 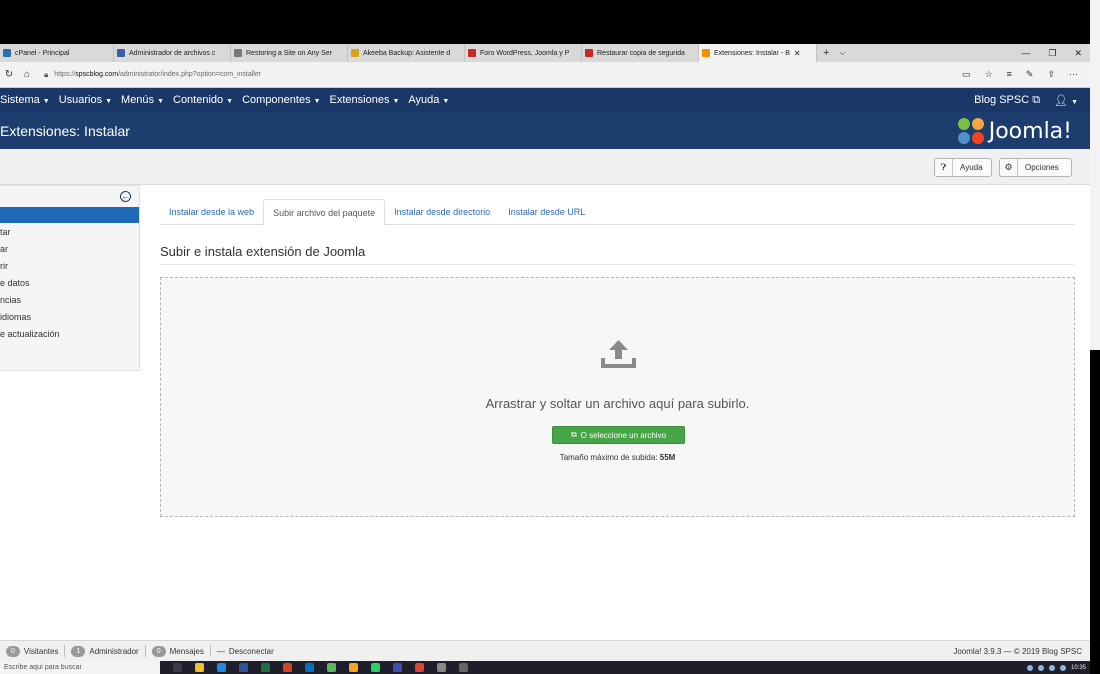 I want to click on browser-tab: Extensiones: Instalar - B ✕, so click(x=758, y=53).